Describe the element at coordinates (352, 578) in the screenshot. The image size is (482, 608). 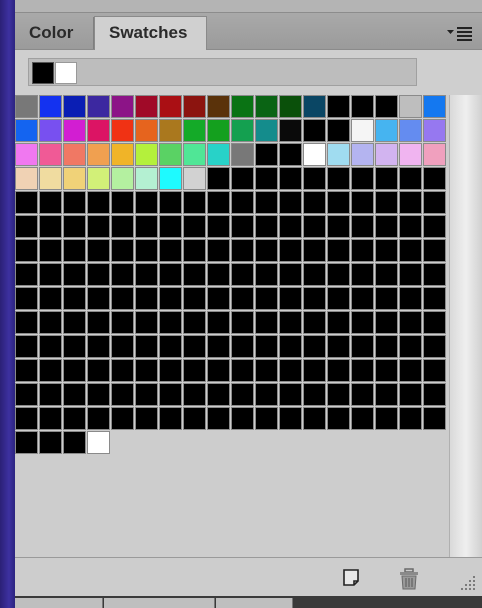
I see `new-swatch-icon` at that location.